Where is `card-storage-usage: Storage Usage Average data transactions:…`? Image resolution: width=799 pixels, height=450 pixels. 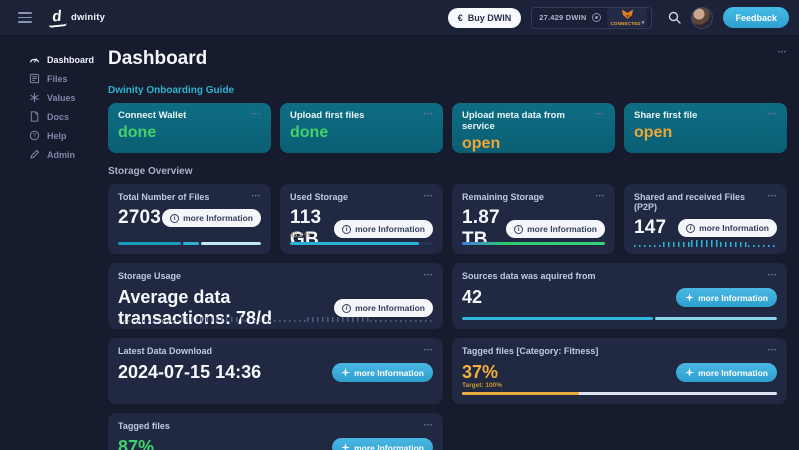 card-storage-usage: Storage Usage Average data transactions:… is located at coordinates (275, 296).